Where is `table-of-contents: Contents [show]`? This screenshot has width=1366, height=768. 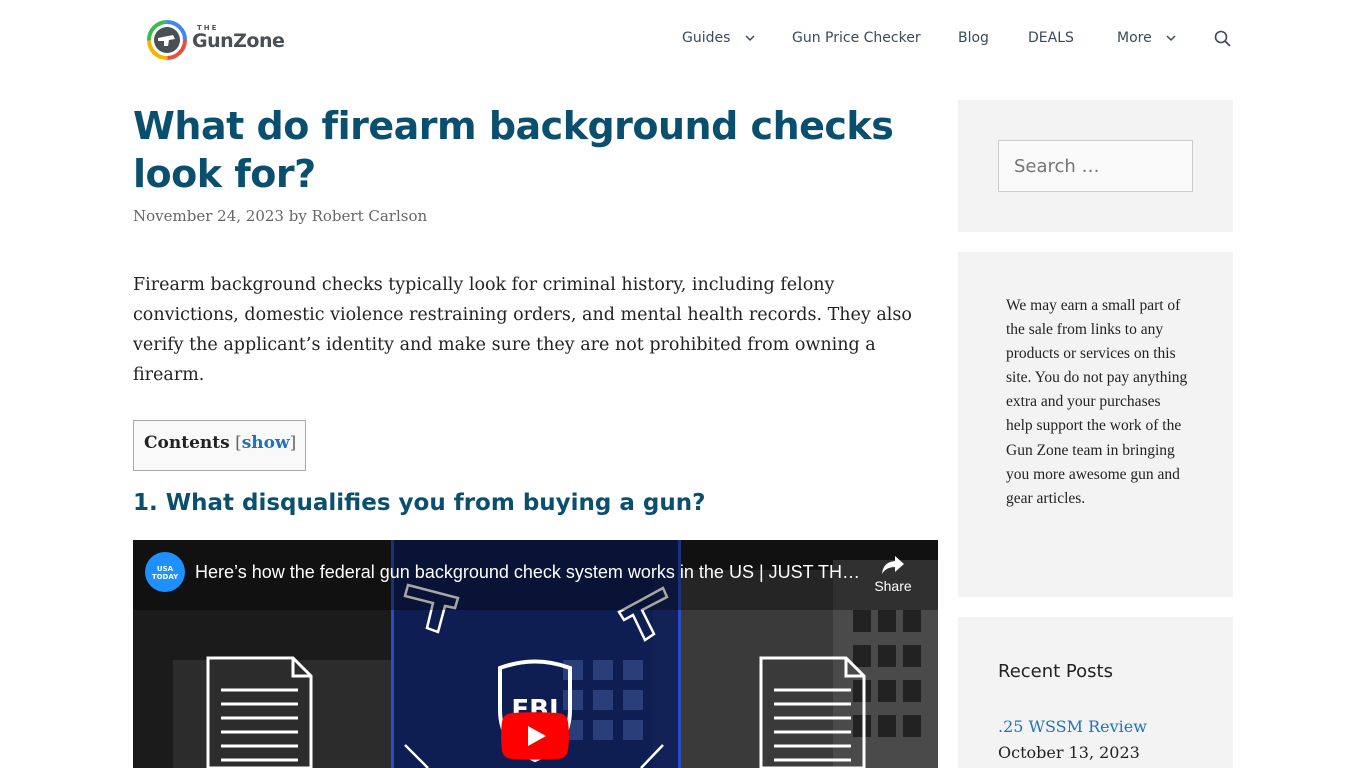 table-of-contents: Contents [show] is located at coordinates (219, 445).